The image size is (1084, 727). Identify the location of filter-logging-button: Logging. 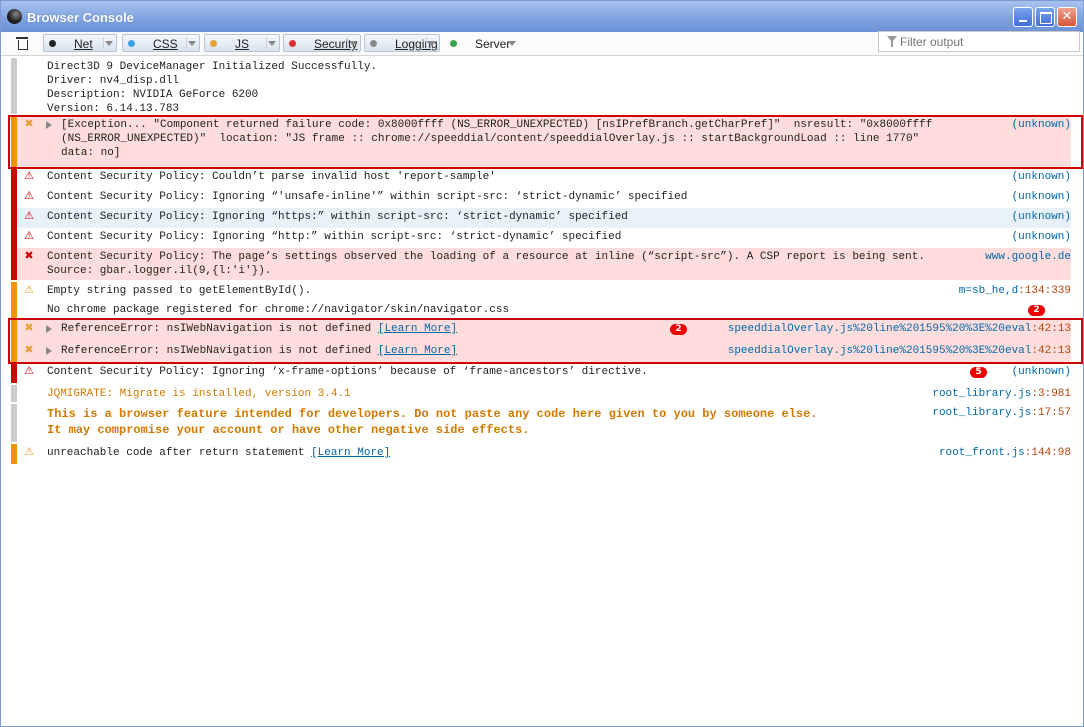
(402, 43).